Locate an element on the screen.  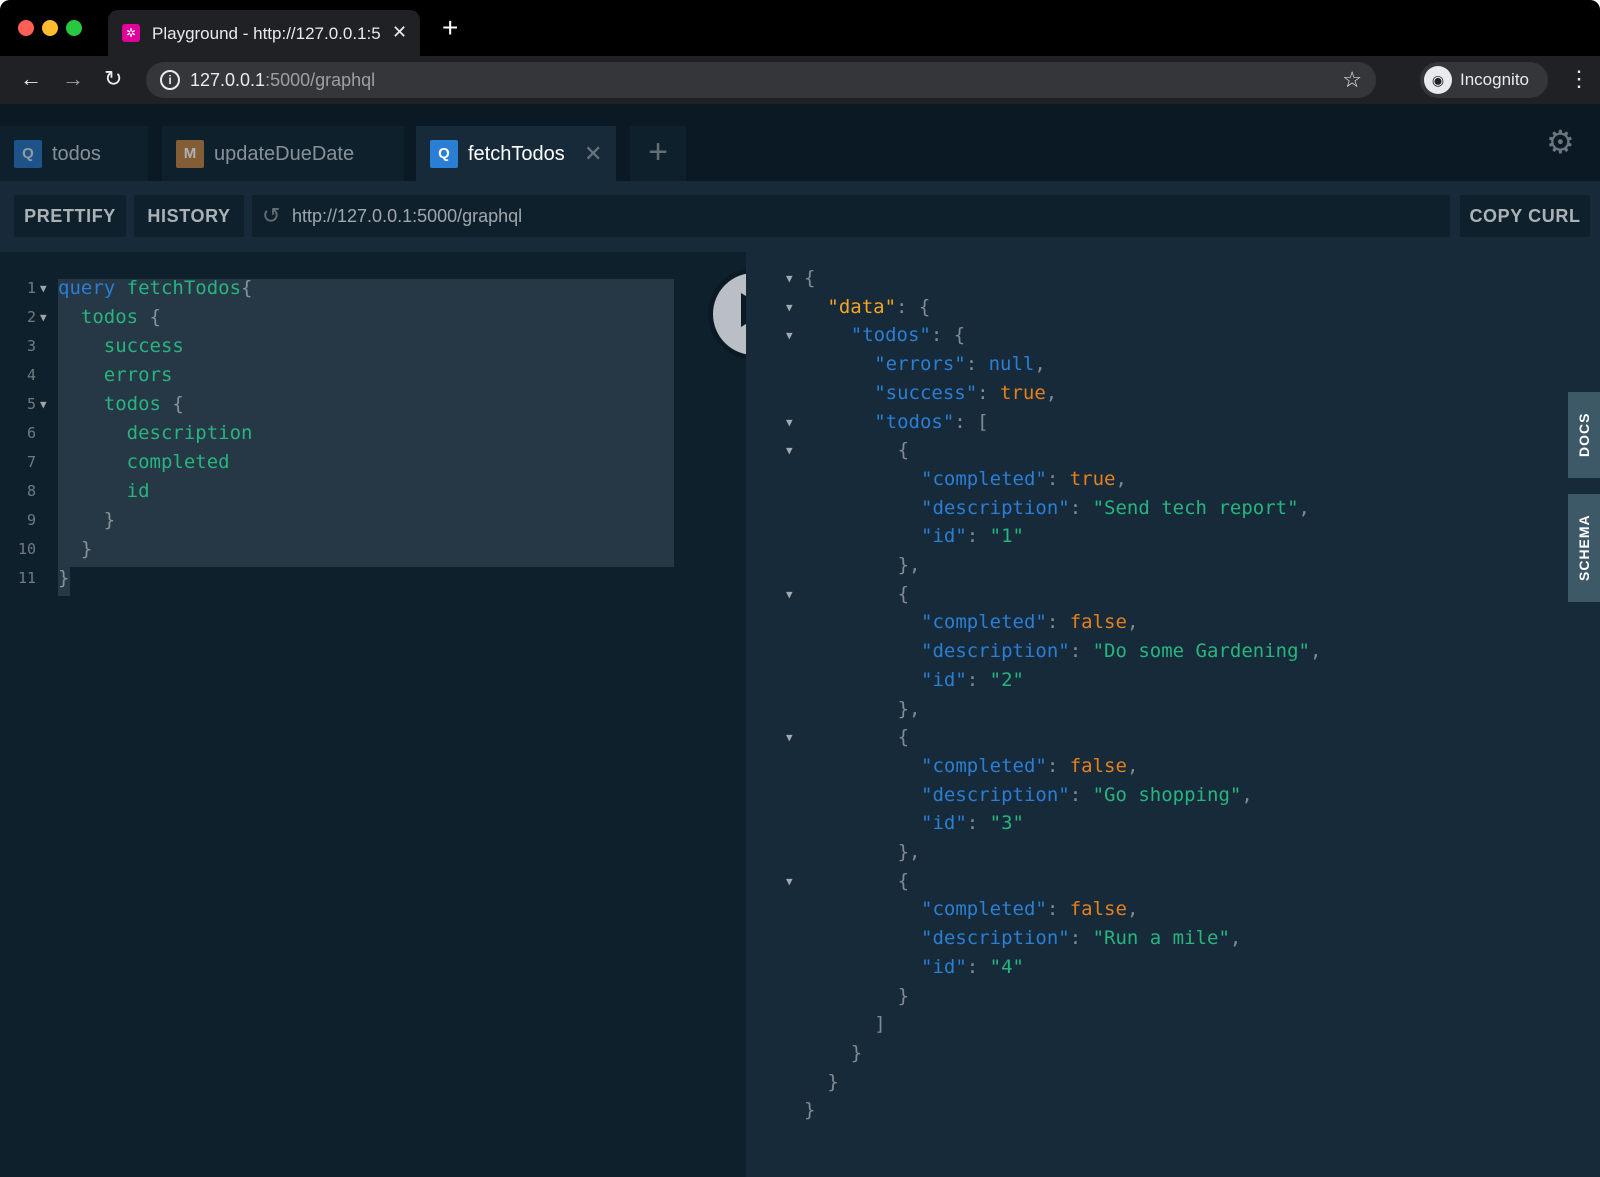
json-key: "description" is located at coordinates (995, 507).